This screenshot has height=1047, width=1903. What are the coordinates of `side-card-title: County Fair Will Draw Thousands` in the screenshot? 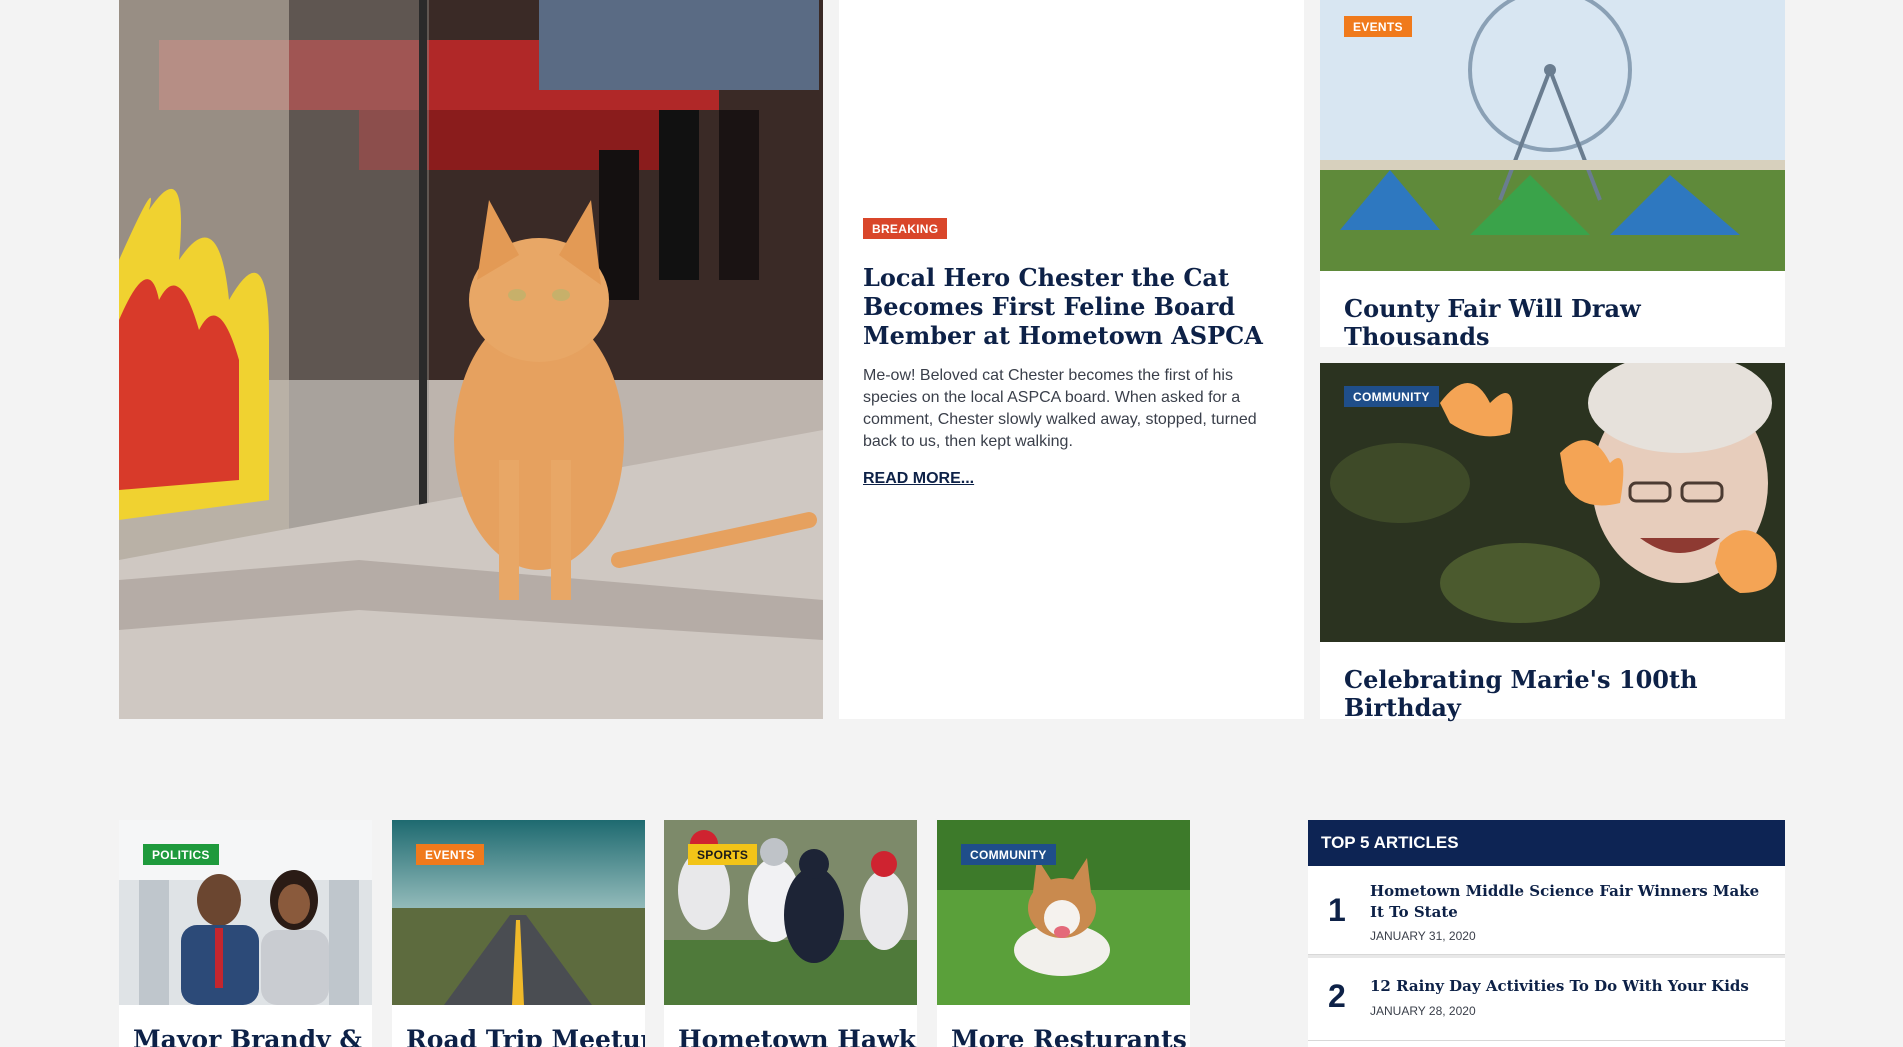 It's located at (1564, 323).